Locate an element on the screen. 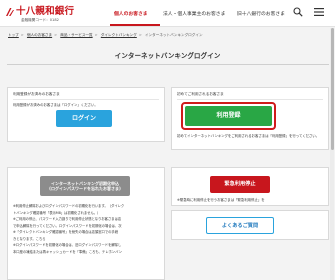  note-line: 本口座の凍結または再キャッシュカードを「準備」ころも、テレホンバン is located at coordinates (67, 251).